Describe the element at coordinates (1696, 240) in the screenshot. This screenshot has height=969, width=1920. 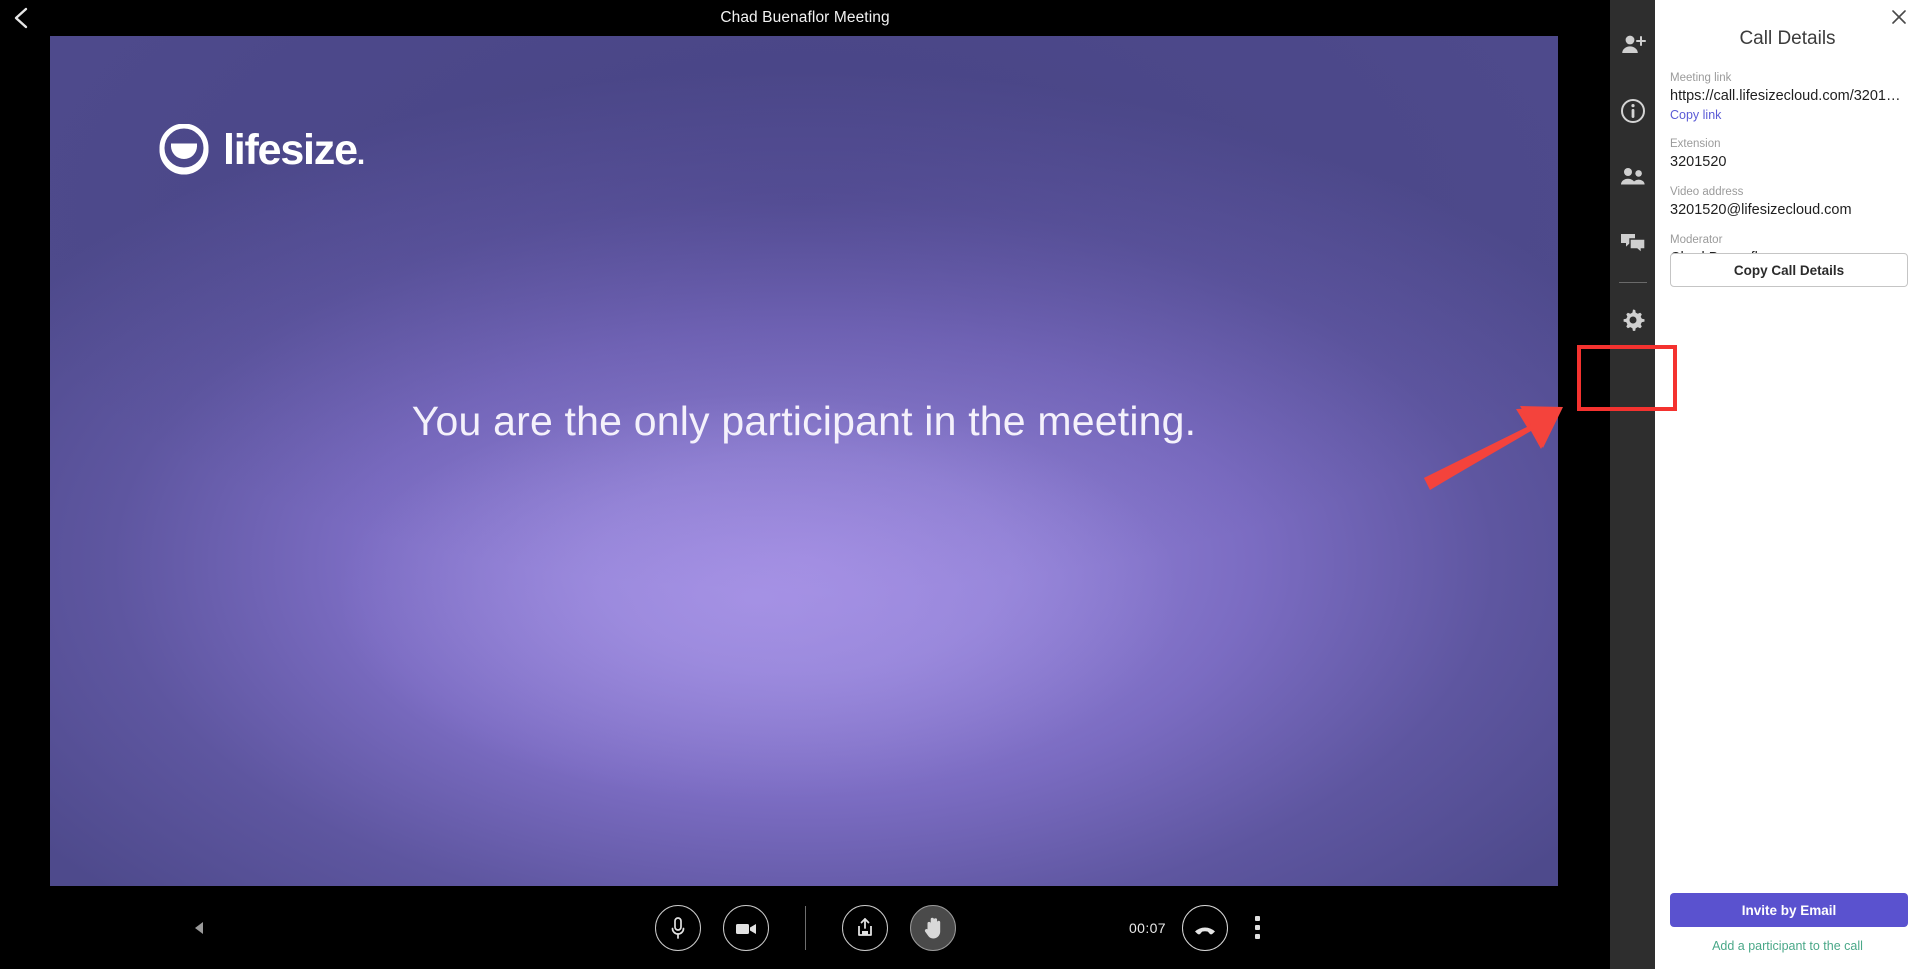
I see `field-label: Moderator` at that location.